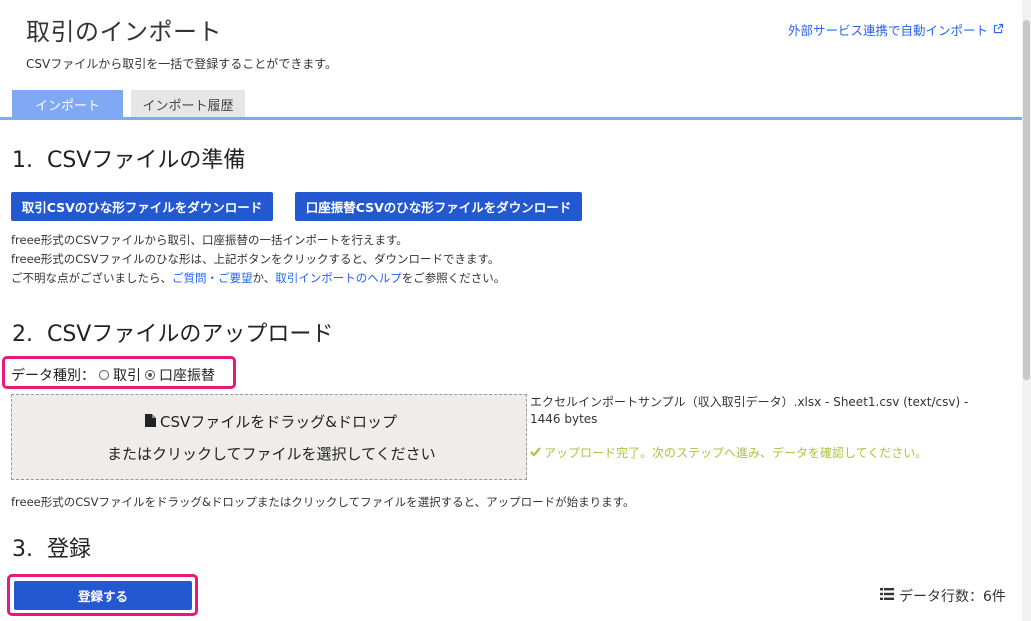 The width and height of the screenshot is (1031, 621). I want to click on dropzone-line-2: またはクリックしてファイルを選択してください, so click(271, 454).